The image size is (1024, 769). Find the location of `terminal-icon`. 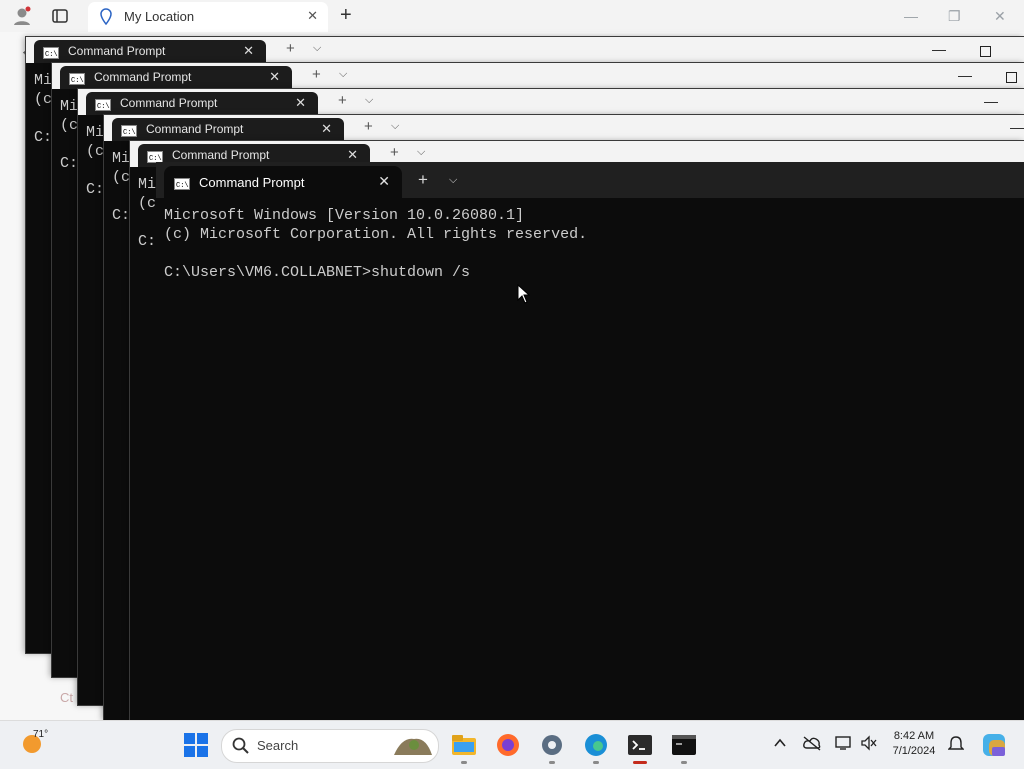

terminal-icon is located at coordinates (640, 745).